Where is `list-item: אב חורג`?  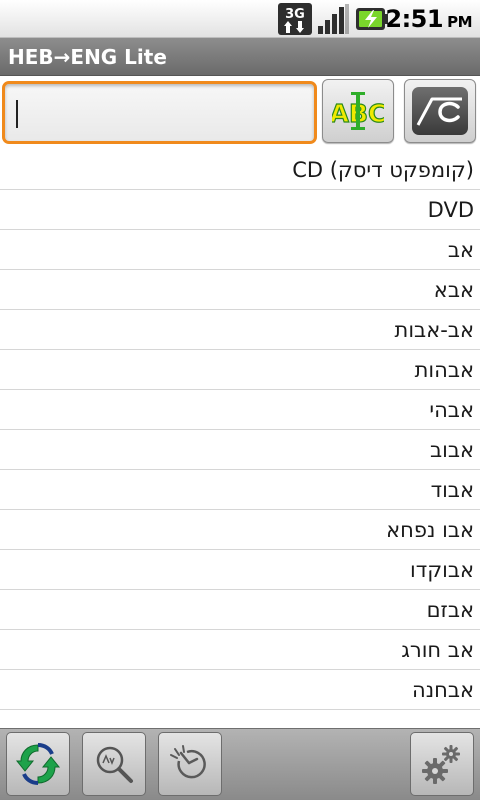 list-item: אב חורג is located at coordinates (240, 650).